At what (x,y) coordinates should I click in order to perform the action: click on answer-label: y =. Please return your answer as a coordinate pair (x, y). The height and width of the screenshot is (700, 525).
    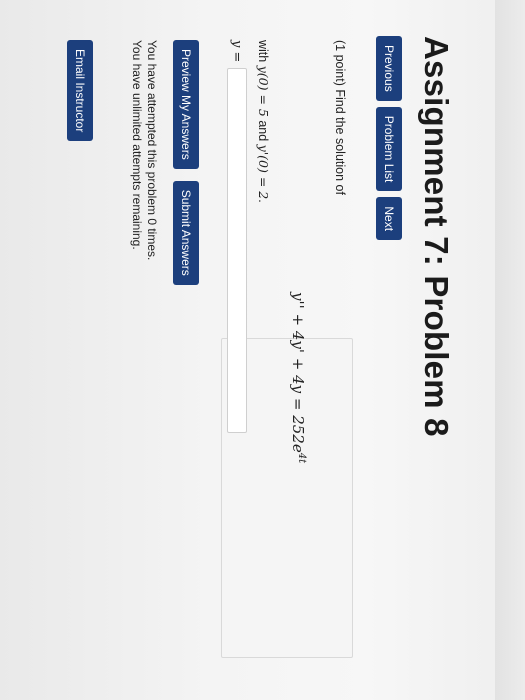
    Looking at the image, I should click on (237, 51).